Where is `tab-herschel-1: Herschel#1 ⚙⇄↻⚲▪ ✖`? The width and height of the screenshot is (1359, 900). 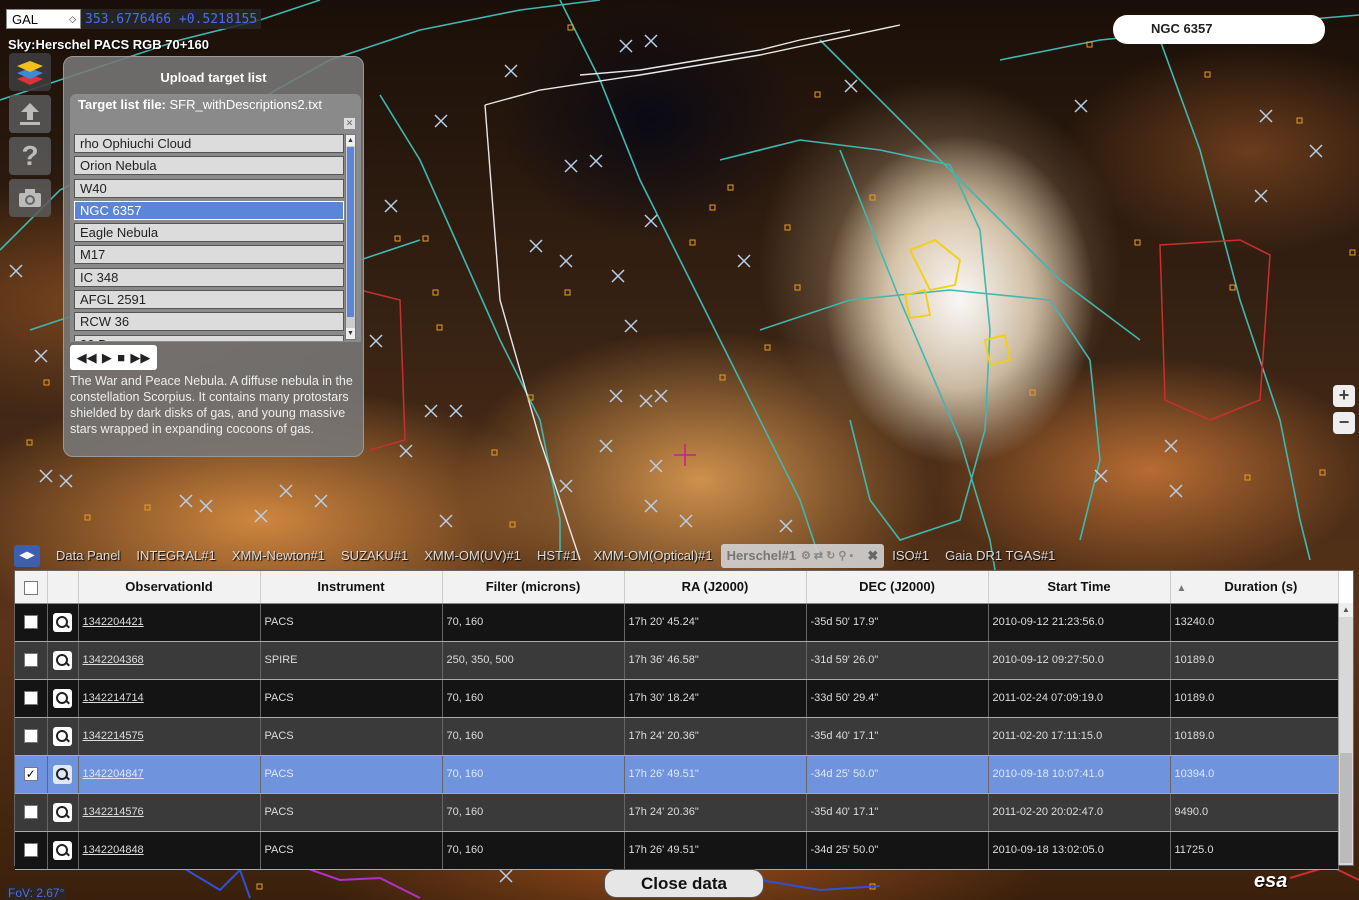 tab-herschel-1: Herschel#1 ⚙⇄↻⚲▪ ✖ is located at coordinates (802, 555).